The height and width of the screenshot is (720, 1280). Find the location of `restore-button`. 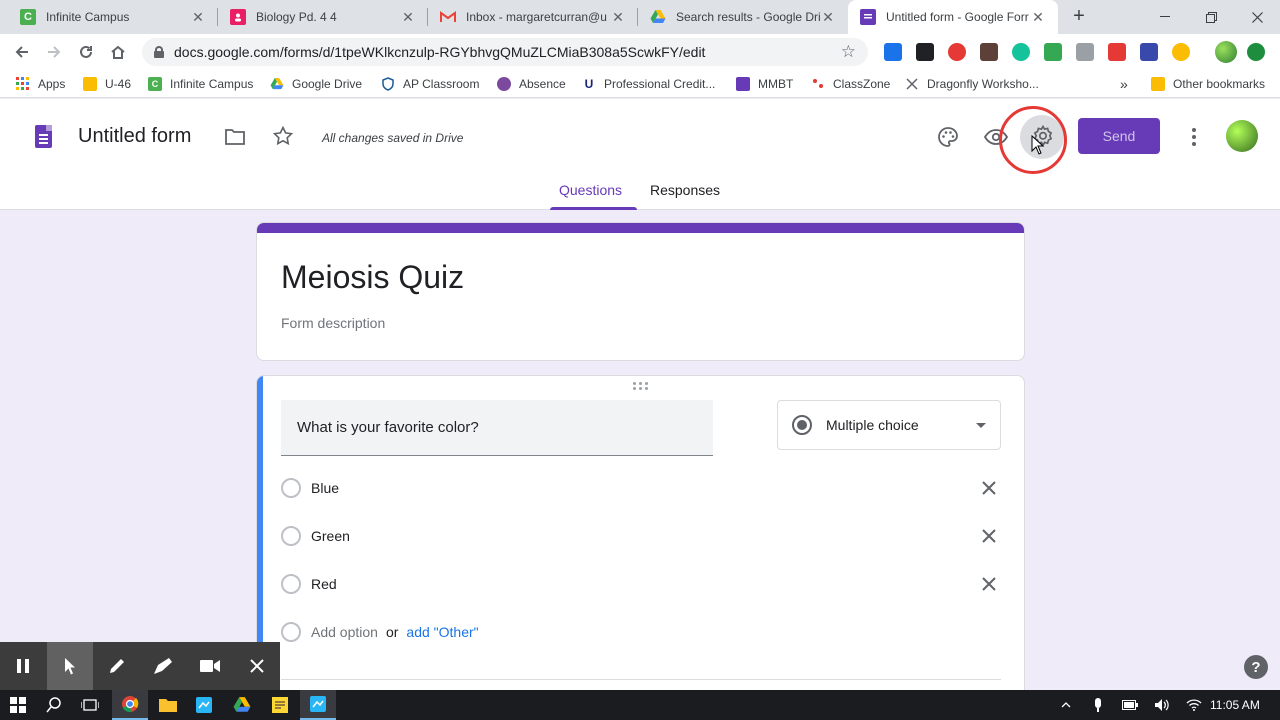

restore-button is located at coordinates (1211, 17).